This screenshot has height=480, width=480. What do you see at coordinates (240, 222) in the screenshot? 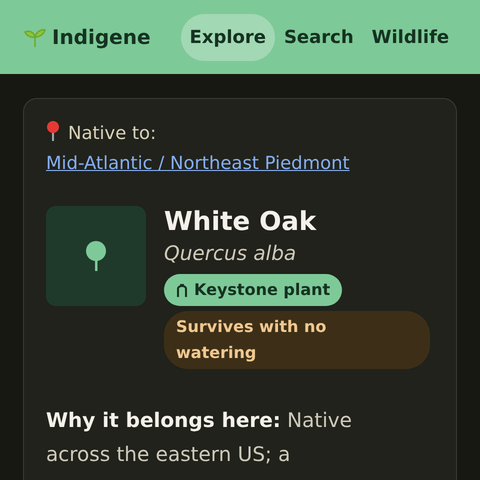
I see `plant-name: White Oak` at bounding box center [240, 222].